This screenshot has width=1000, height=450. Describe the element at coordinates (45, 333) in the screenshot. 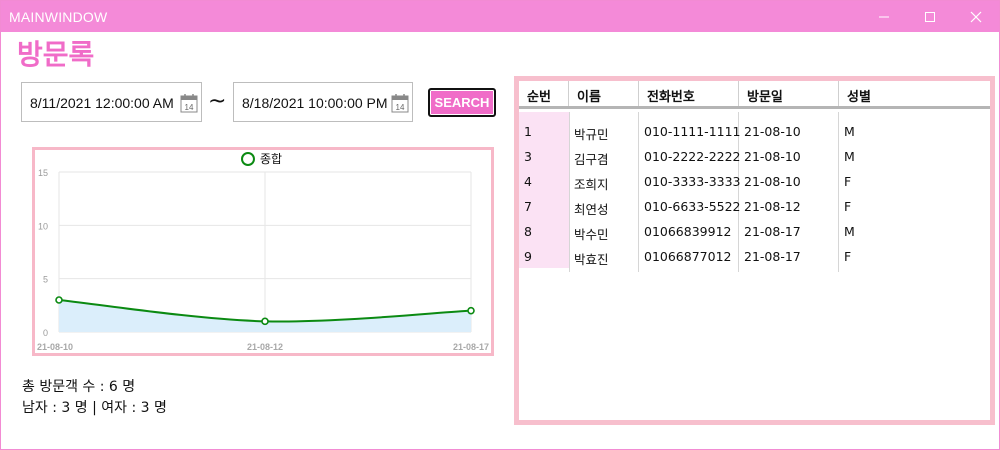

I see `y-tick-label: 0` at that location.